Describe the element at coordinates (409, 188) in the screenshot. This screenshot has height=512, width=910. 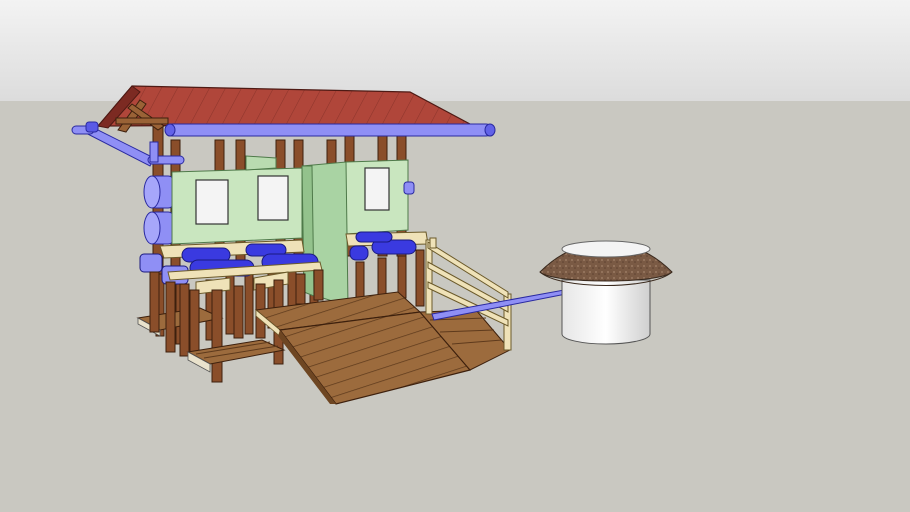
I see `pipe-stub` at that location.